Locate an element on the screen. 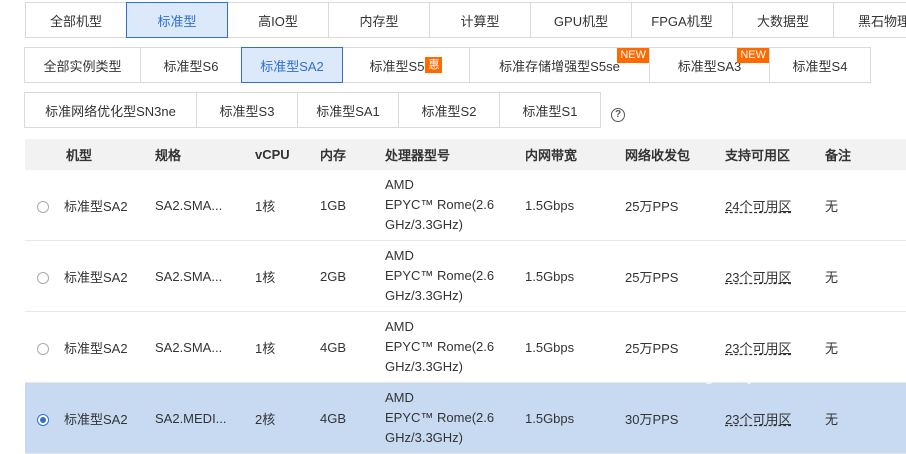 This screenshot has height=454, width=906. tab-s1: 标准型S1 is located at coordinates (550, 110).